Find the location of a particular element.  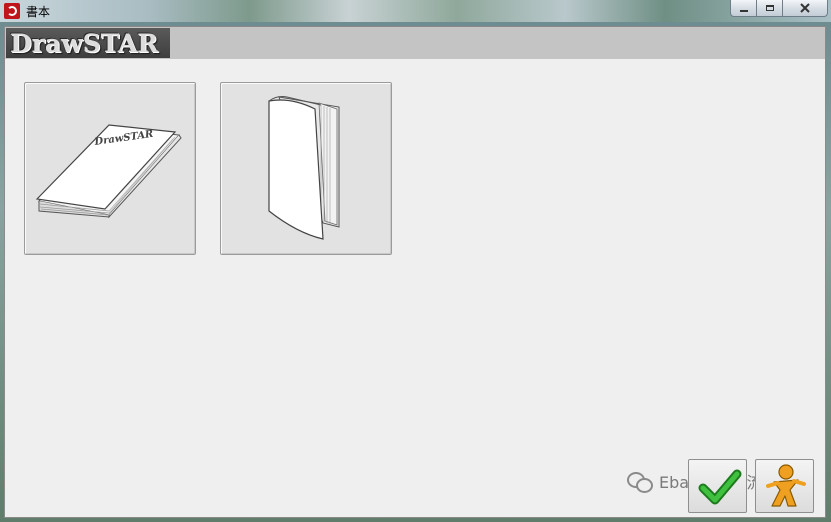

maximize-icon is located at coordinates (769, 8).